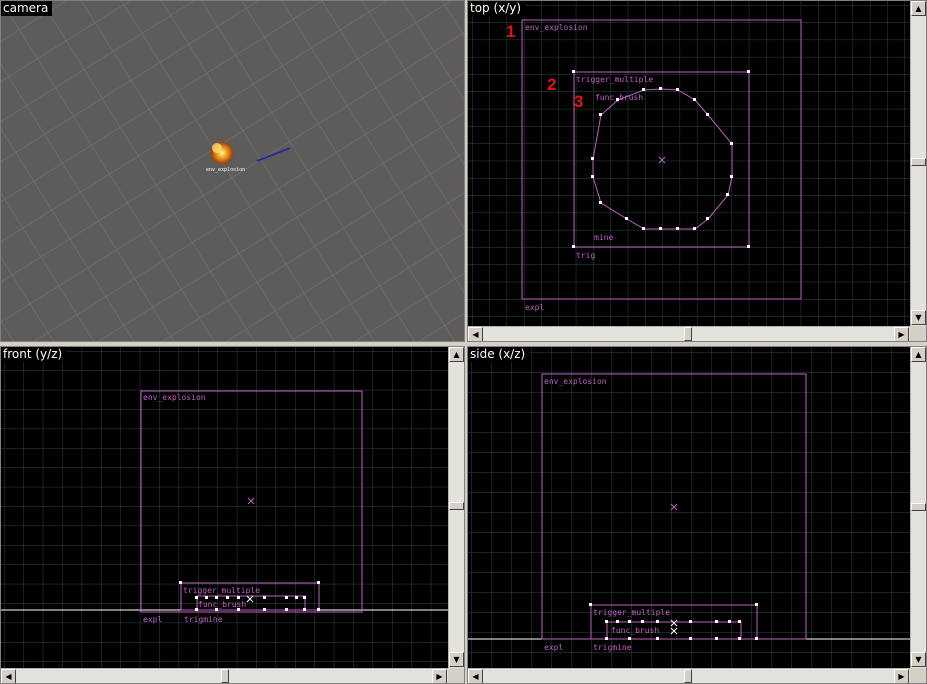 The width and height of the screenshot is (927, 684). I want to click on front-trigger-multiple-label: trigger_multiple, so click(221, 590).